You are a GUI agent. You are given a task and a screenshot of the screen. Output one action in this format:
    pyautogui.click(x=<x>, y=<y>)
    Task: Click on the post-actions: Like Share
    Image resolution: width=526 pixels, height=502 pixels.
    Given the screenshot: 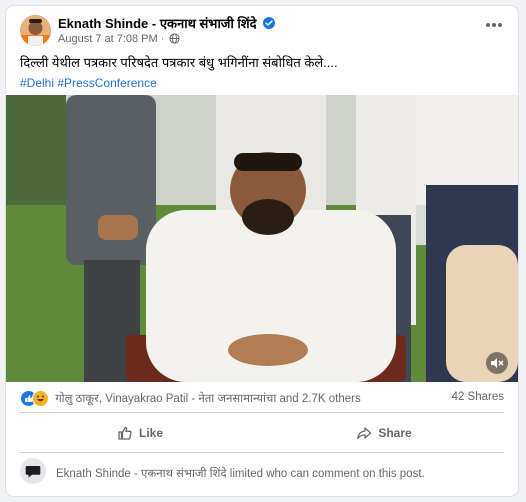 What is the action you would take?
    pyautogui.click(x=262, y=433)
    